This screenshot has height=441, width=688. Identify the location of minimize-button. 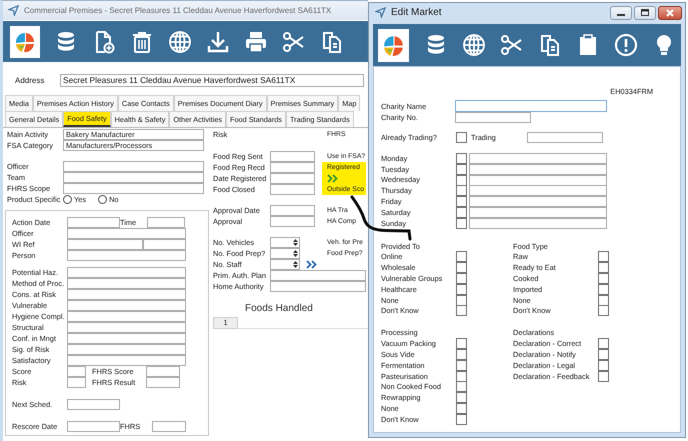
(621, 13).